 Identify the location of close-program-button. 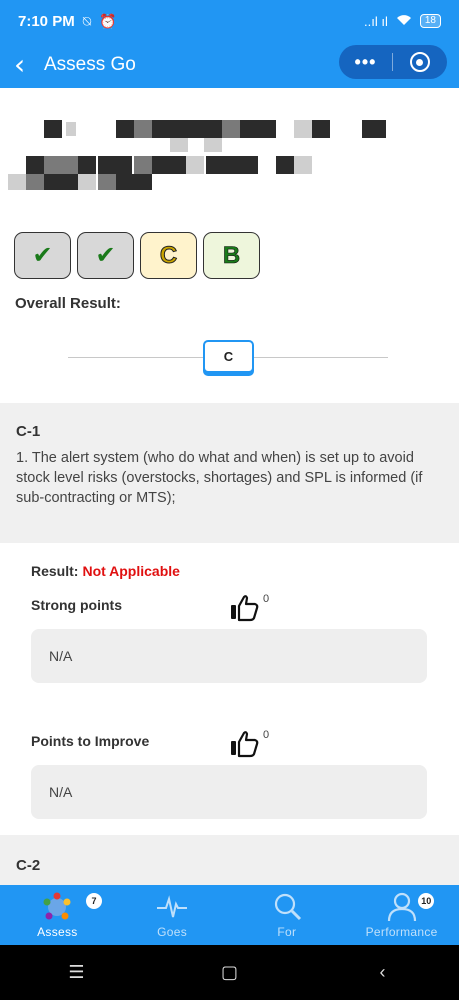
(419, 62).